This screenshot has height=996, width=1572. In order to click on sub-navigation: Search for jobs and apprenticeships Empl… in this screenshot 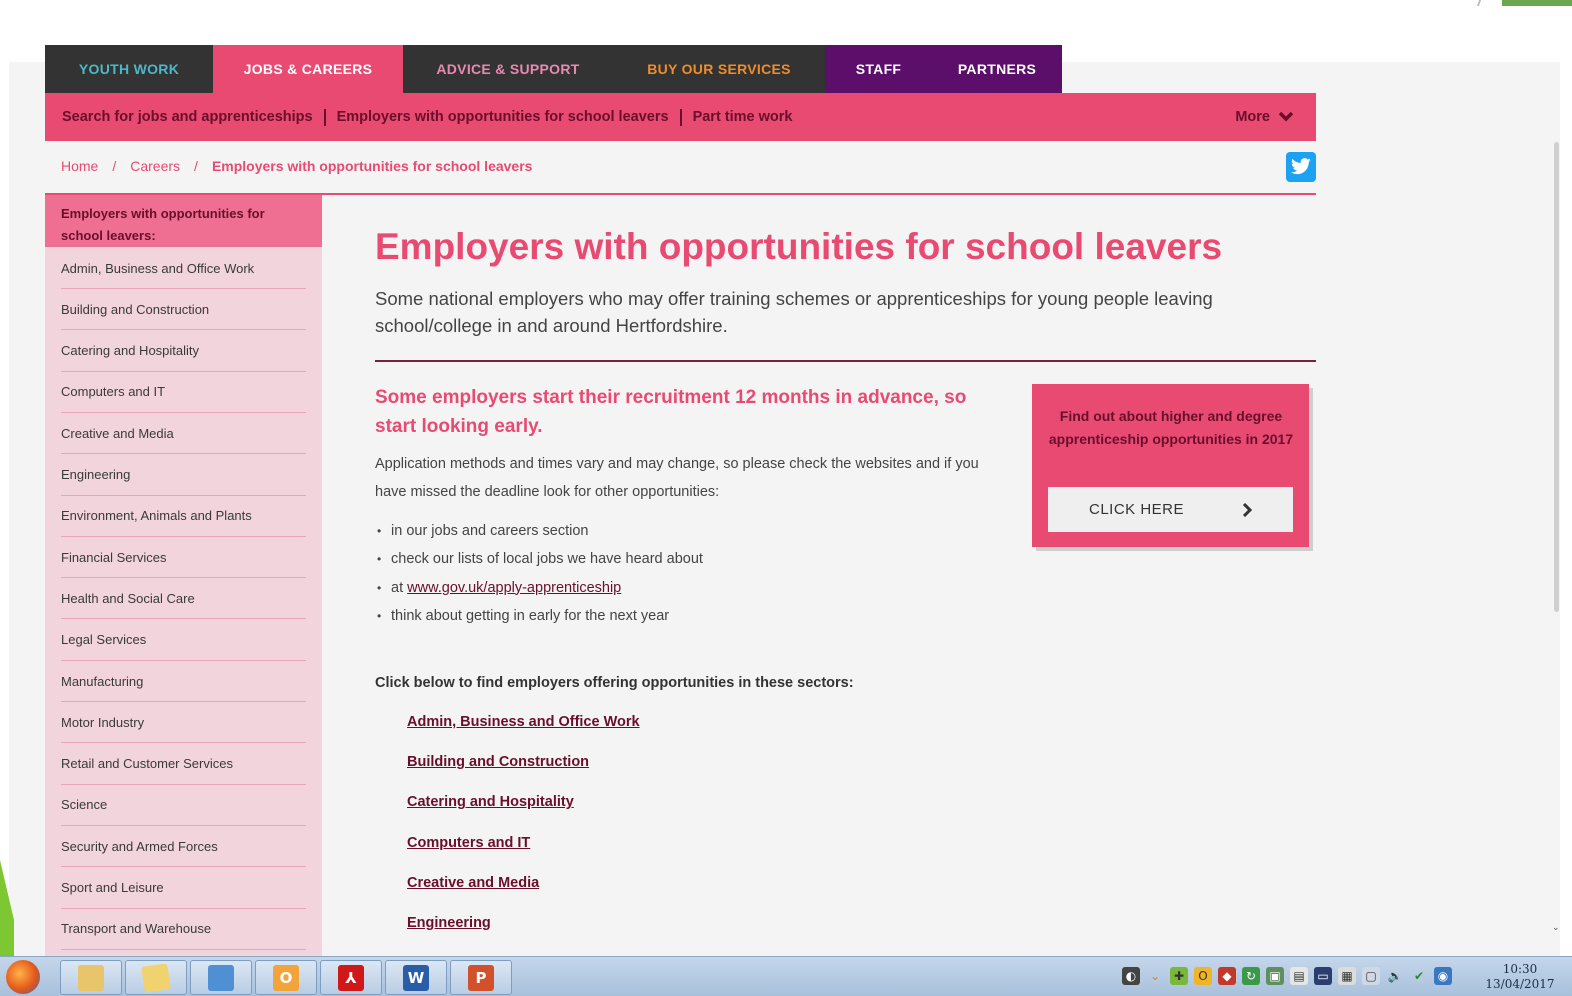, I will do `click(680, 117)`.